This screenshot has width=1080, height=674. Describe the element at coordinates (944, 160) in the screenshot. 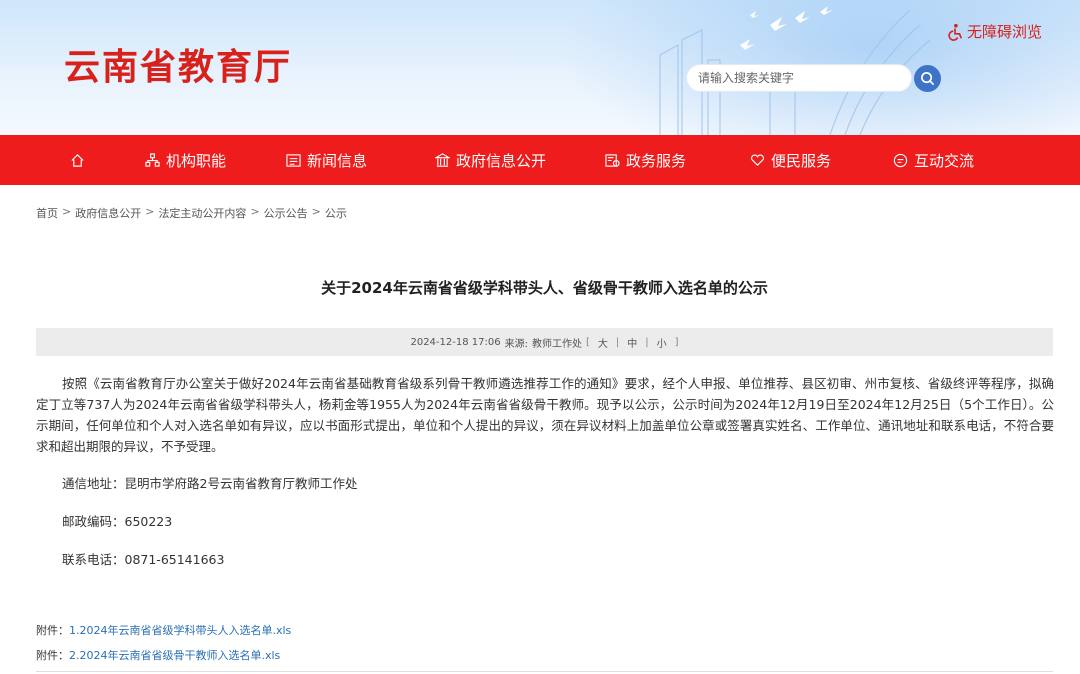

I see `nav-label-interaction: 互动交流` at that location.